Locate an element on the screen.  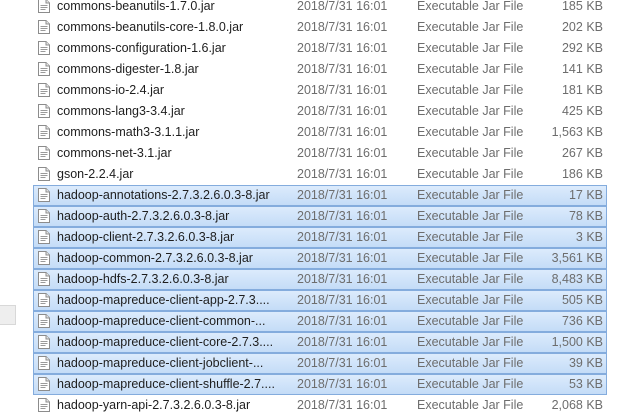
file-size: 1,500 KB is located at coordinates (577, 342).